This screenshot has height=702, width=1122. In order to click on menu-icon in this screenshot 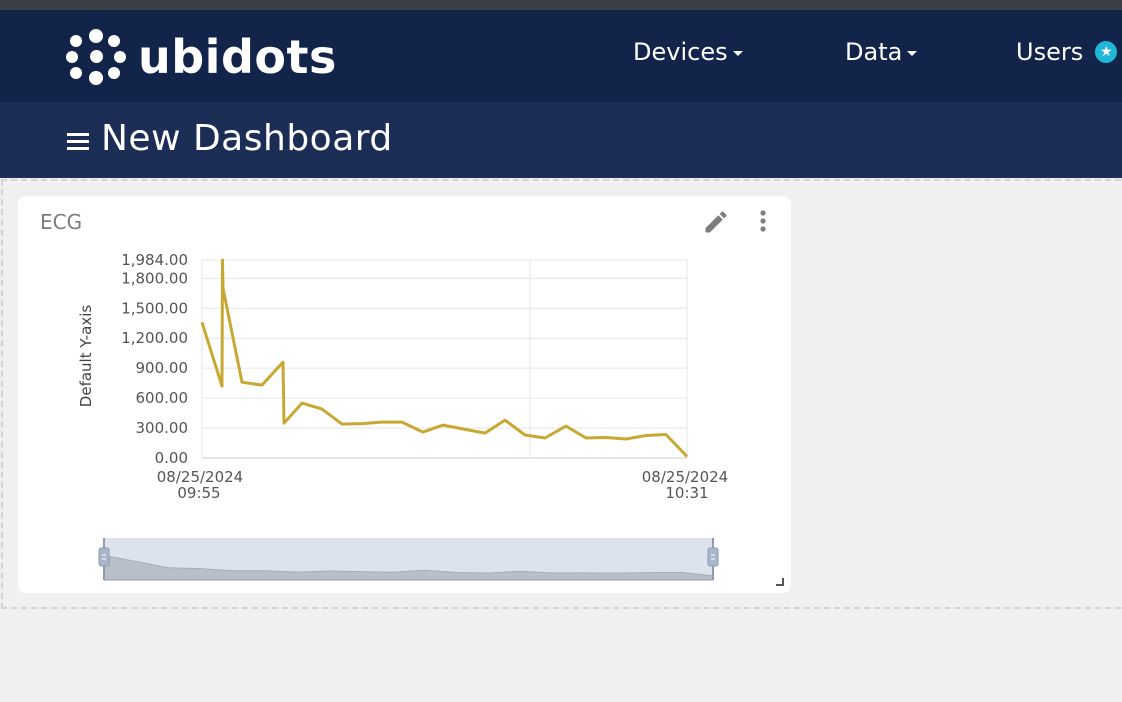, I will do `click(78, 142)`.